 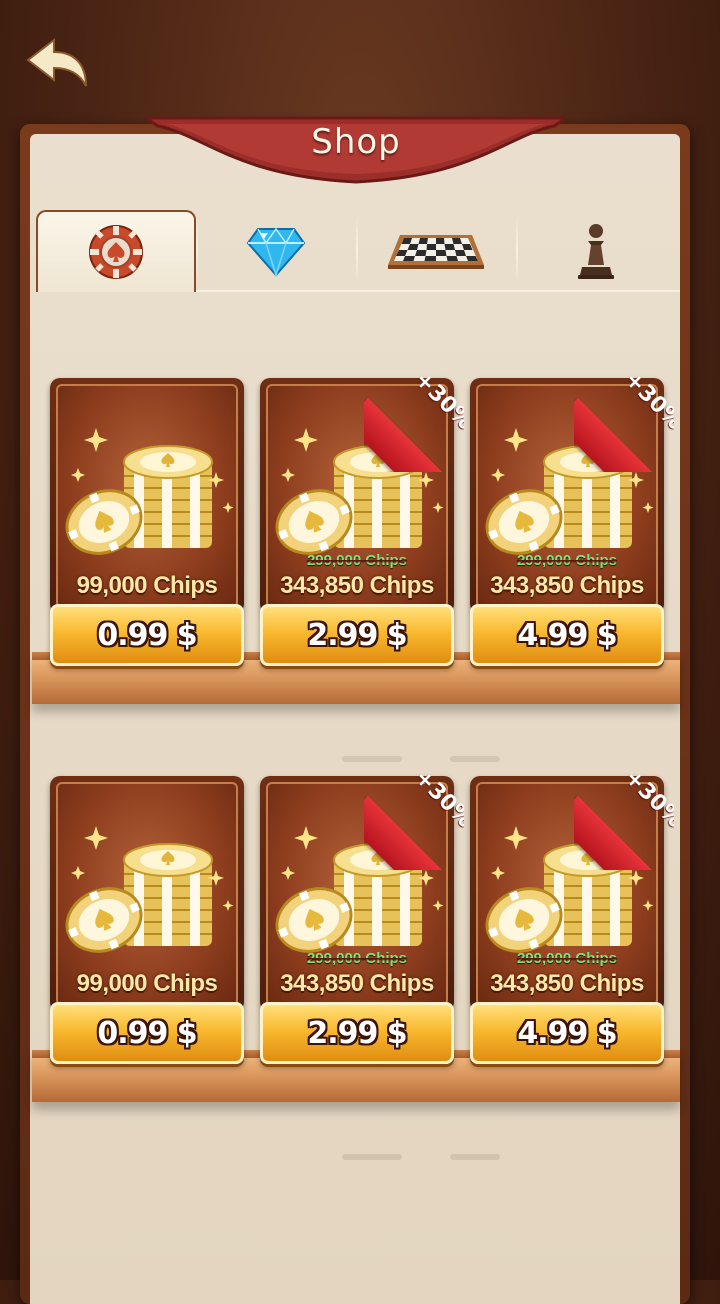 I want to click on category-tabs, so click(x=358, y=251).